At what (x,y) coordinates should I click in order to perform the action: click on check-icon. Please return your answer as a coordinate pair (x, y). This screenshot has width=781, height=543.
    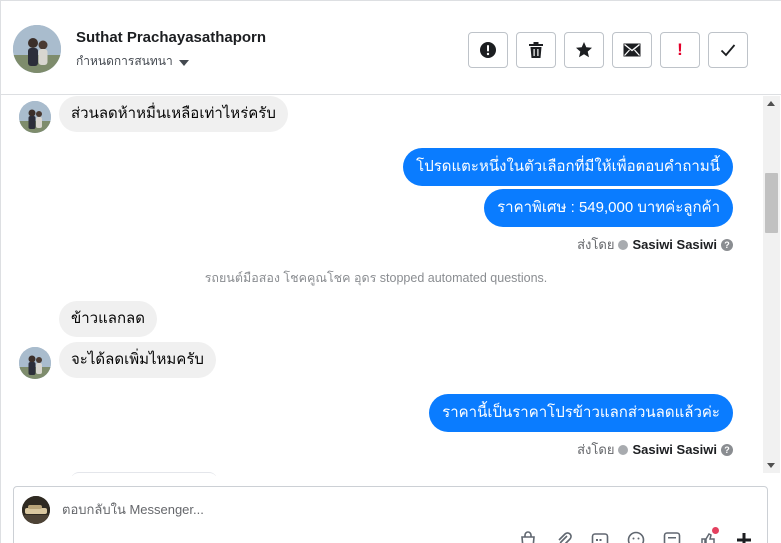
    Looking at the image, I should click on (728, 50).